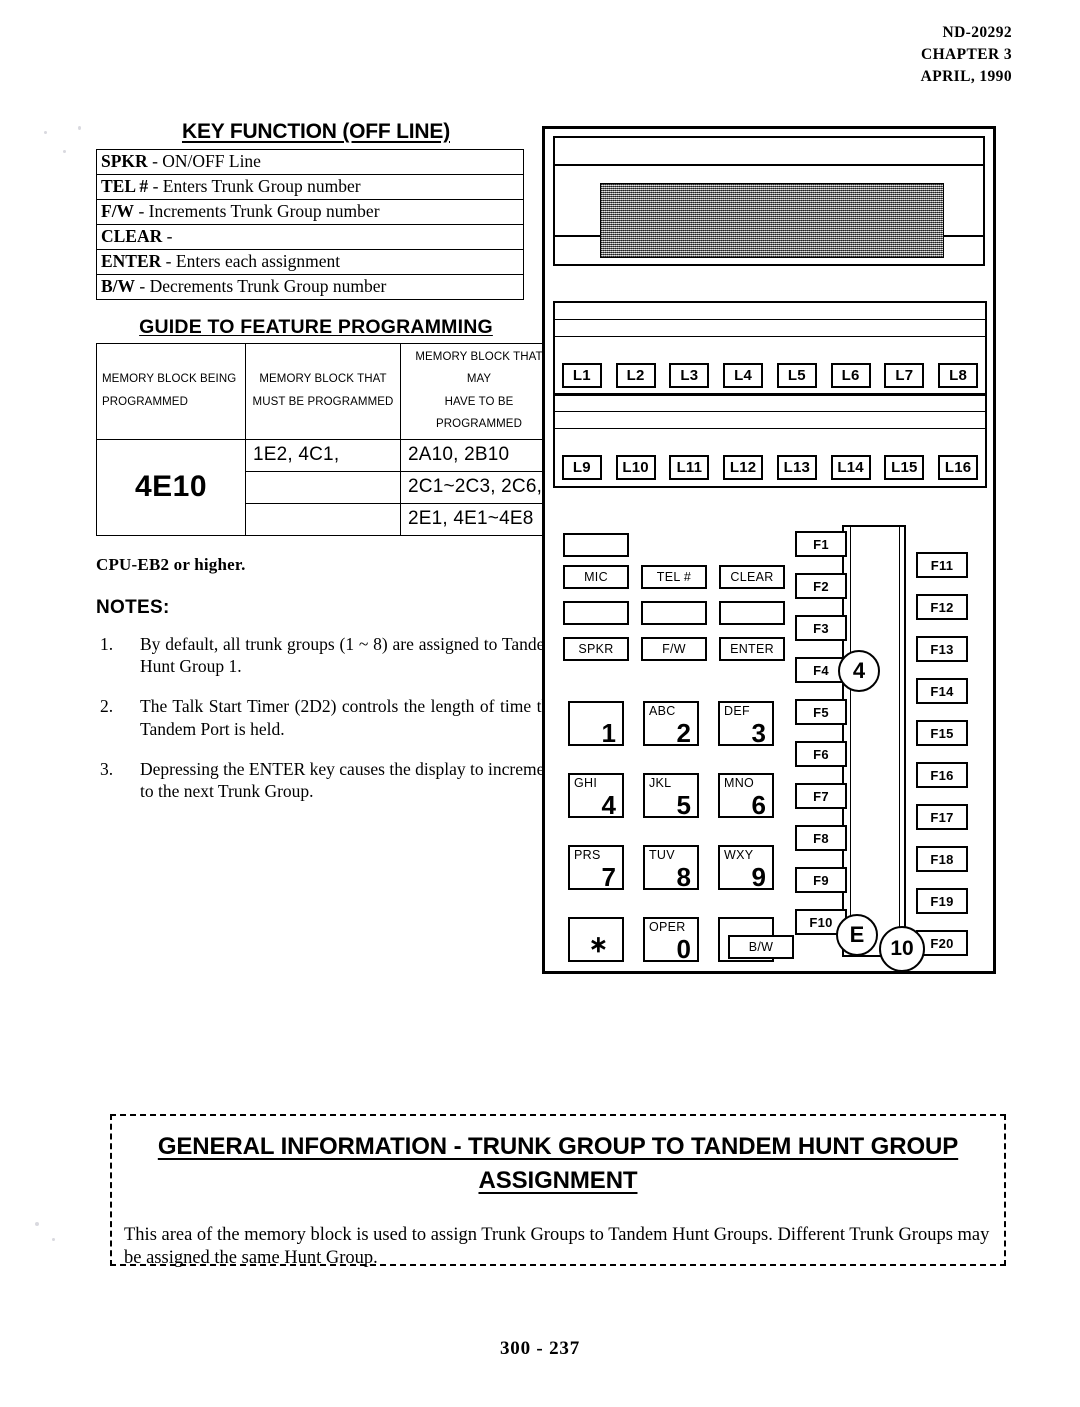 Image resolution: width=1080 pixels, height=1407 pixels. Describe the element at coordinates (671, 795) in the screenshot. I see `keypad-key: JKL 5` at that location.